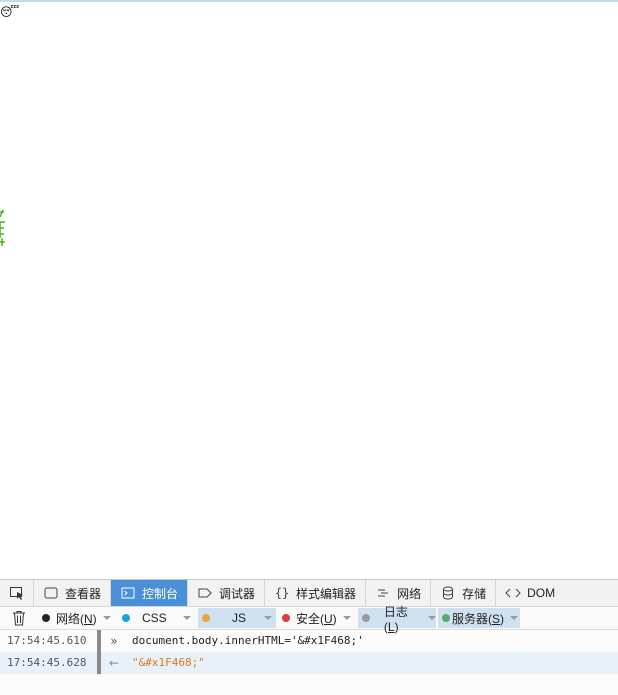 The height and width of the screenshot is (695, 618). Describe the element at coordinates (282, 593) in the screenshot. I see `braces-icon: {}` at that location.